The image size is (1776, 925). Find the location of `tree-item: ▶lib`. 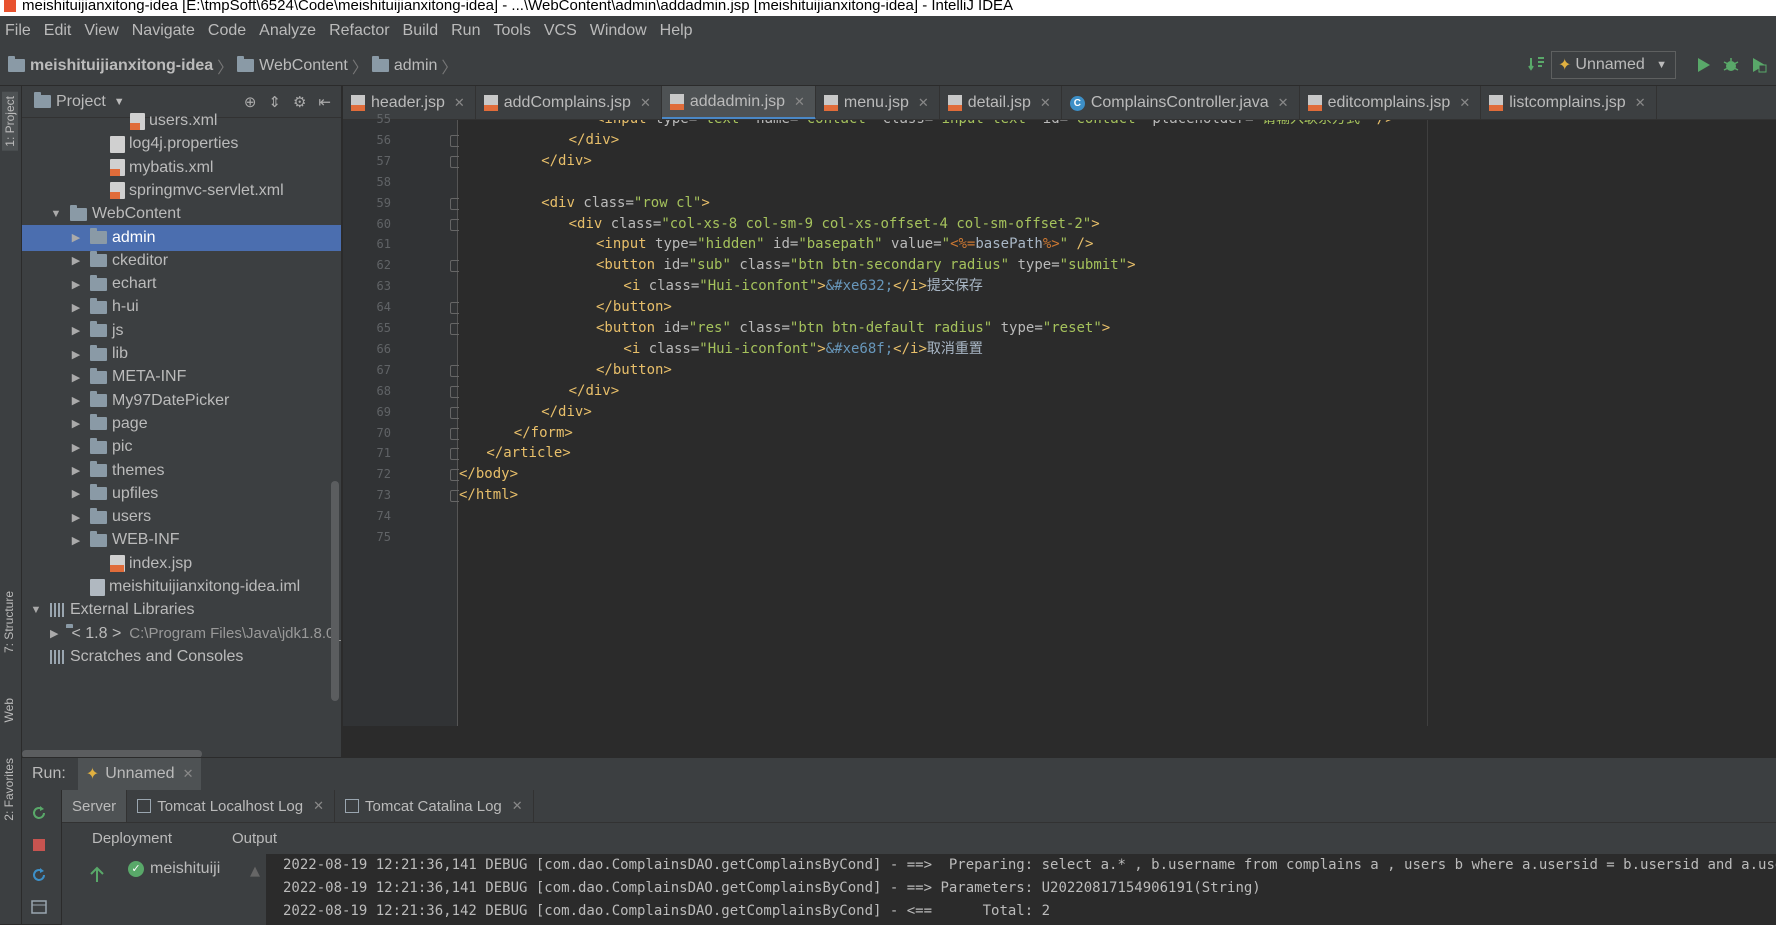

tree-item: ▶lib is located at coordinates (182, 354).